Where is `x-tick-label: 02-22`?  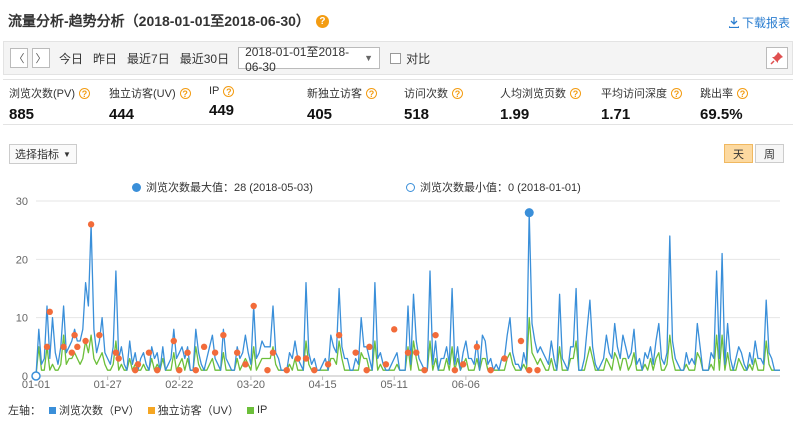 x-tick-label: 02-22 is located at coordinates (179, 385).